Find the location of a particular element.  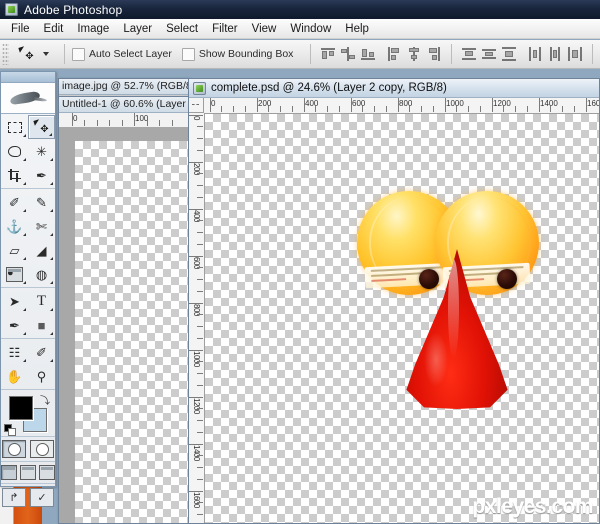

quick-mask-icon is located at coordinates (42, 449).